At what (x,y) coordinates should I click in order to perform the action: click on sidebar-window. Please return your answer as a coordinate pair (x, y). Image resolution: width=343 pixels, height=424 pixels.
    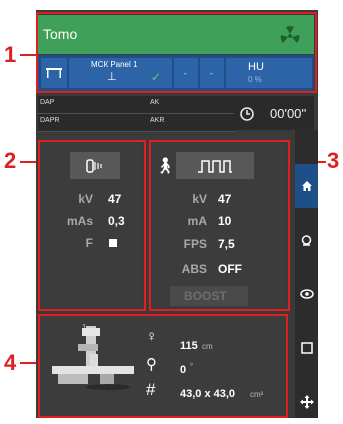
    Looking at the image, I should click on (306, 348).